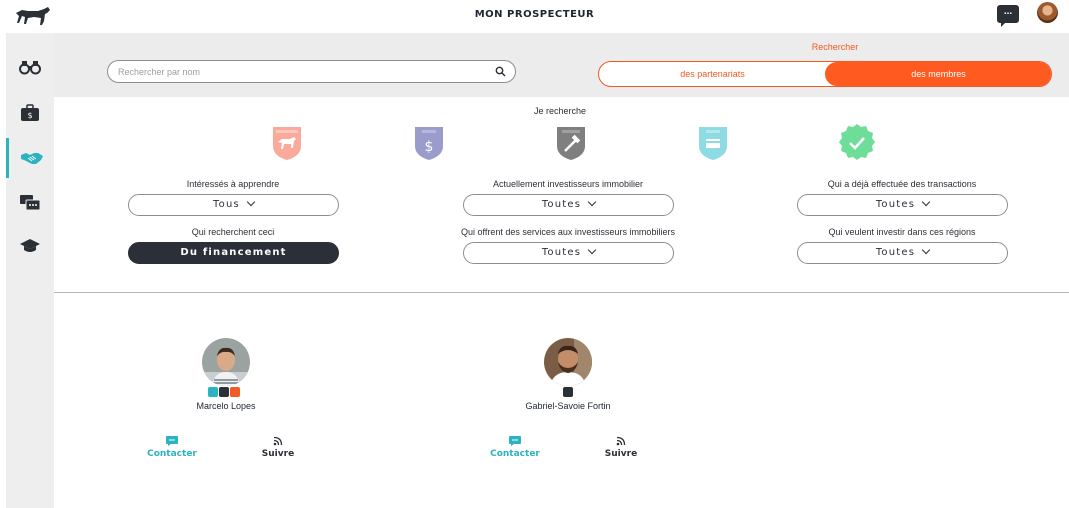  I want to click on select-transactions-value: Toutes, so click(895, 204).